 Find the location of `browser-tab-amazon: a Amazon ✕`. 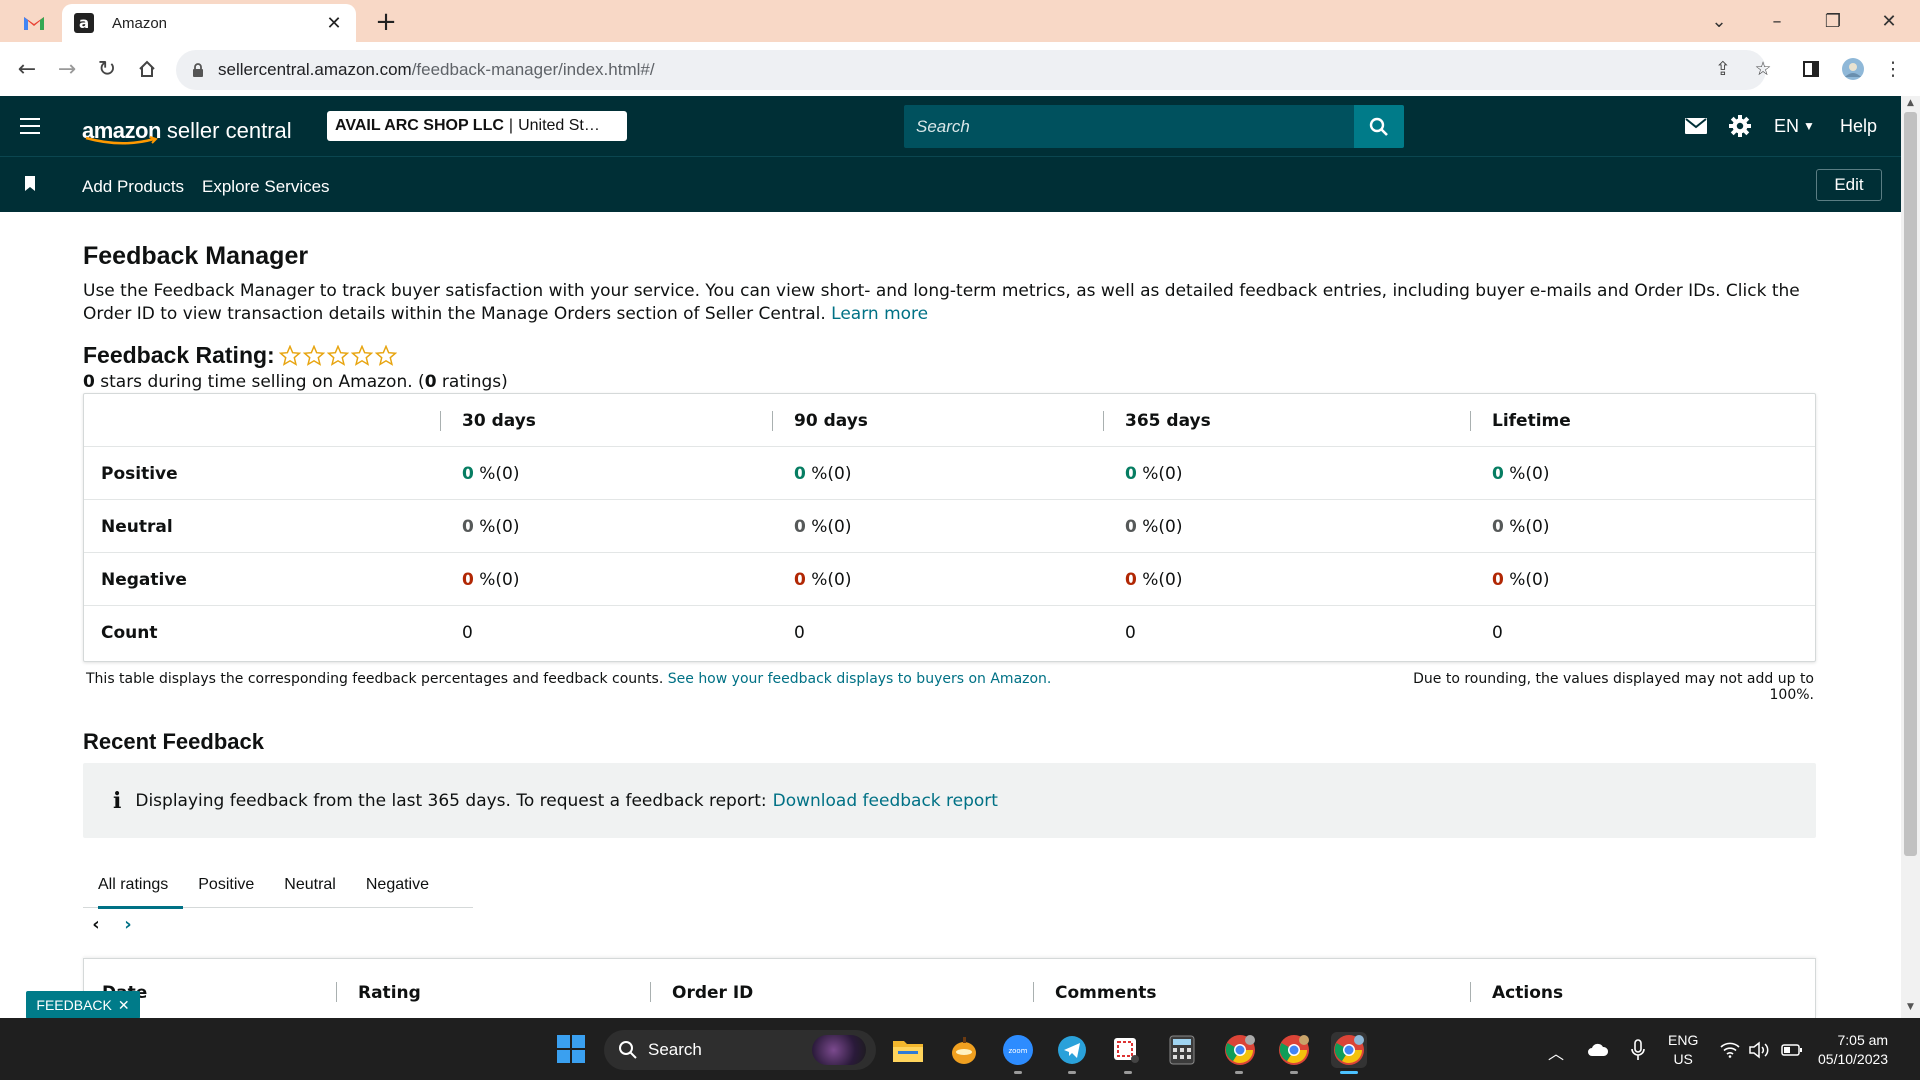

browser-tab-amazon: a Amazon ✕ is located at coordinates (209, 23).